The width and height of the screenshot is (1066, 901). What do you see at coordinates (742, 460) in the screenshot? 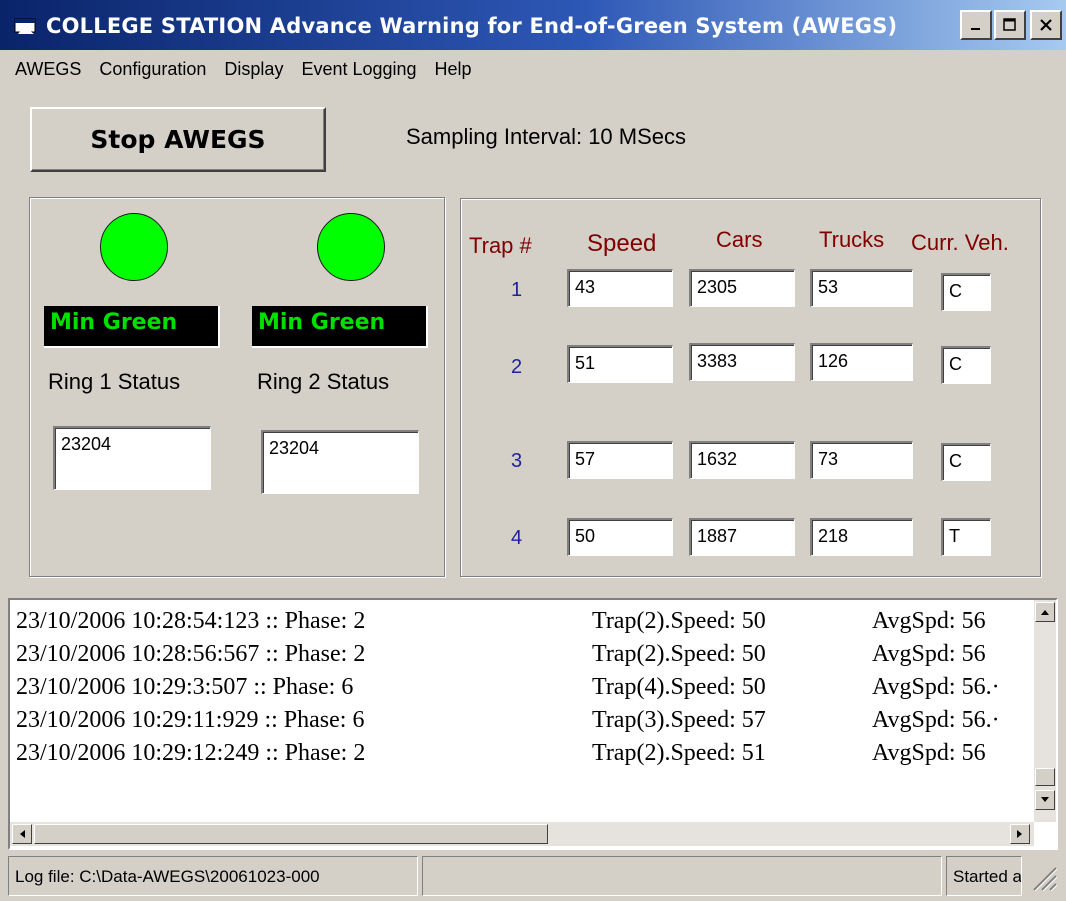
I see `trap-cars-field: 1632` at bounding box center [742, 460].